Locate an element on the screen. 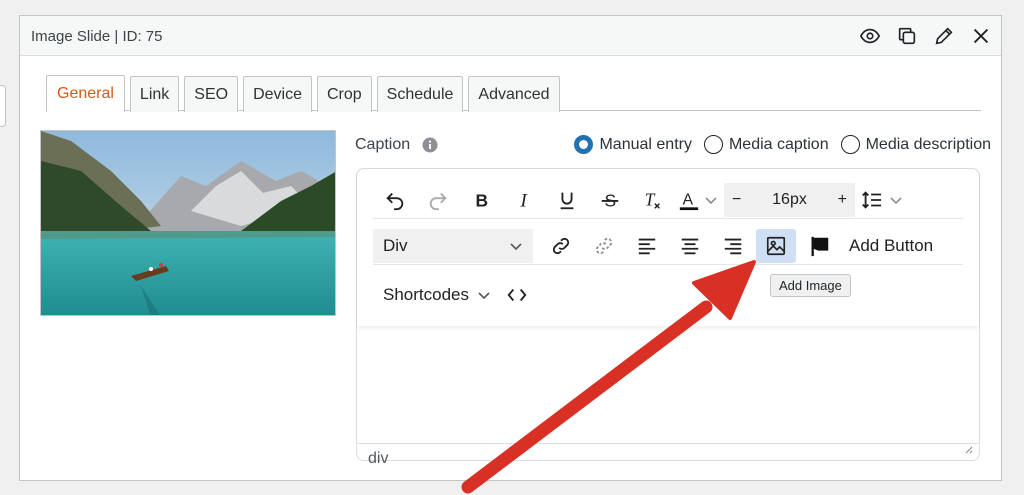  block-format-select: Div is located at coordinates (453, 245).